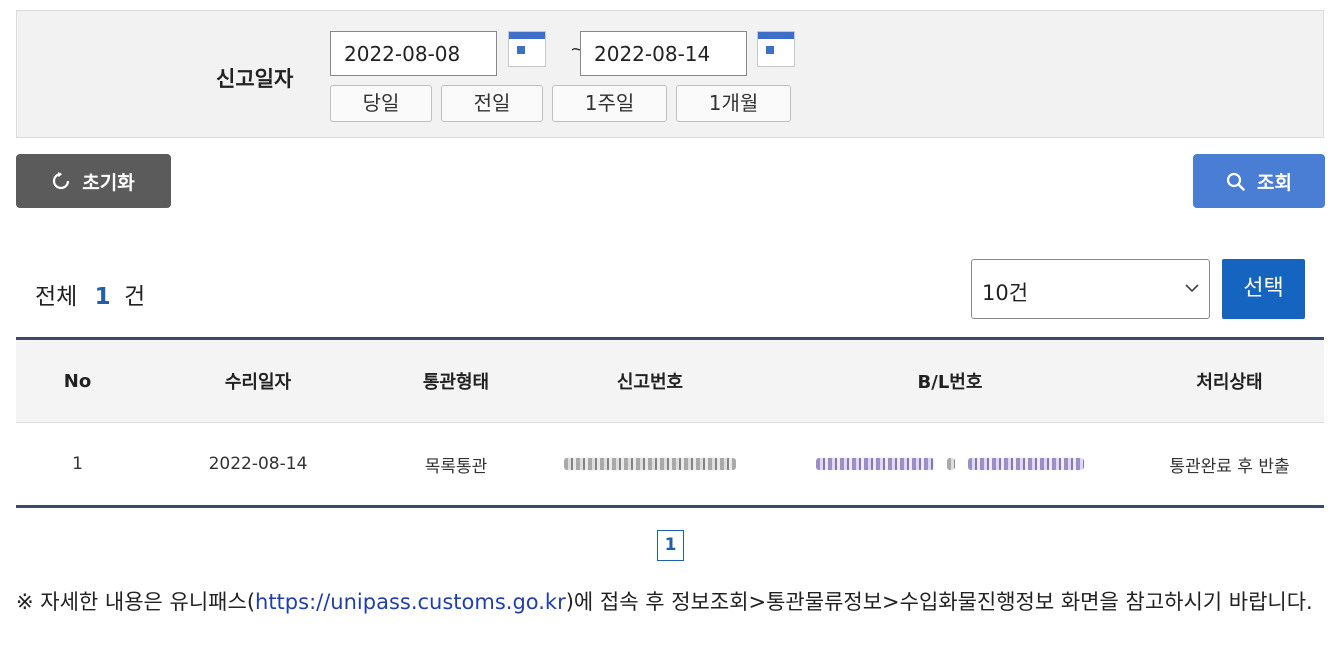 The image size is (1342, 656). I want to click on period-month-button: 1개월, so click(733, 103).